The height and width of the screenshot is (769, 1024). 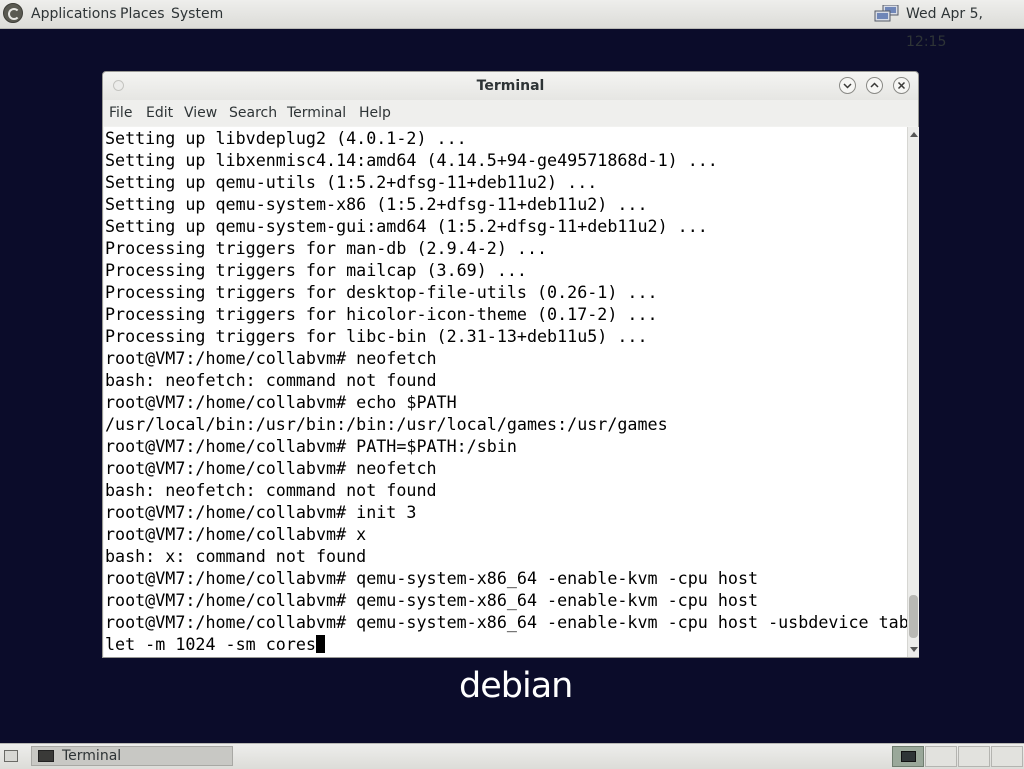 I want to click on bottom-panel: Terminal, so click(x=512, y=756).